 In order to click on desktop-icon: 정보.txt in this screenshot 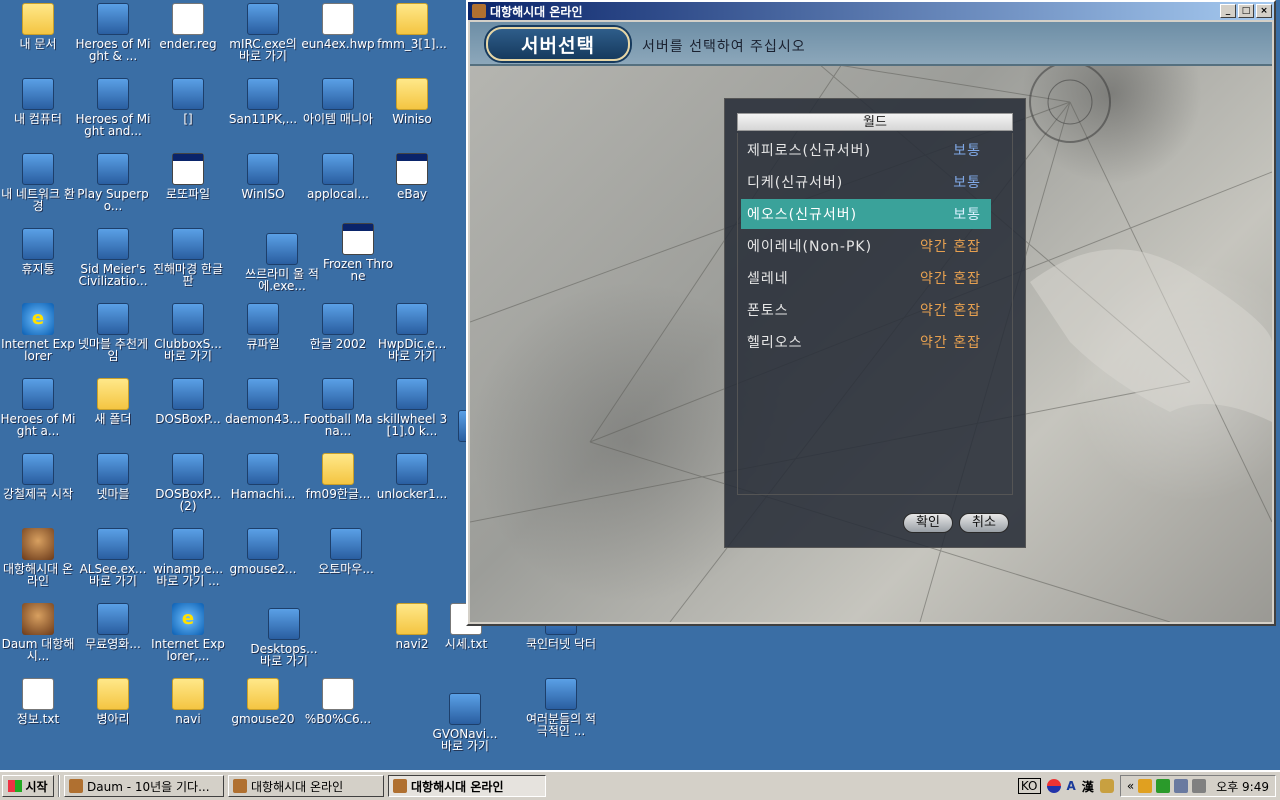, I will do `click(38, 701)`.